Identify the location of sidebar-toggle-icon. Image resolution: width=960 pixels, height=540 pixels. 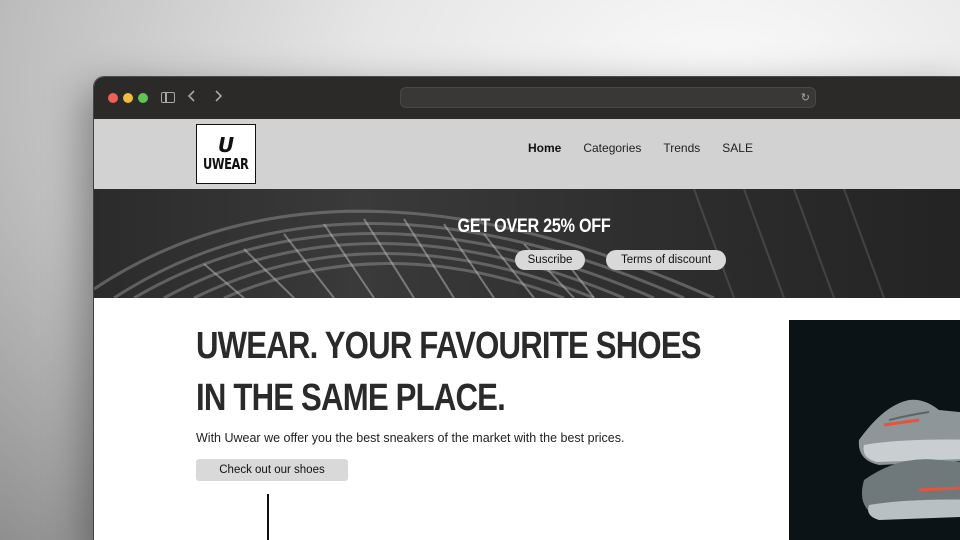
(168, 97).